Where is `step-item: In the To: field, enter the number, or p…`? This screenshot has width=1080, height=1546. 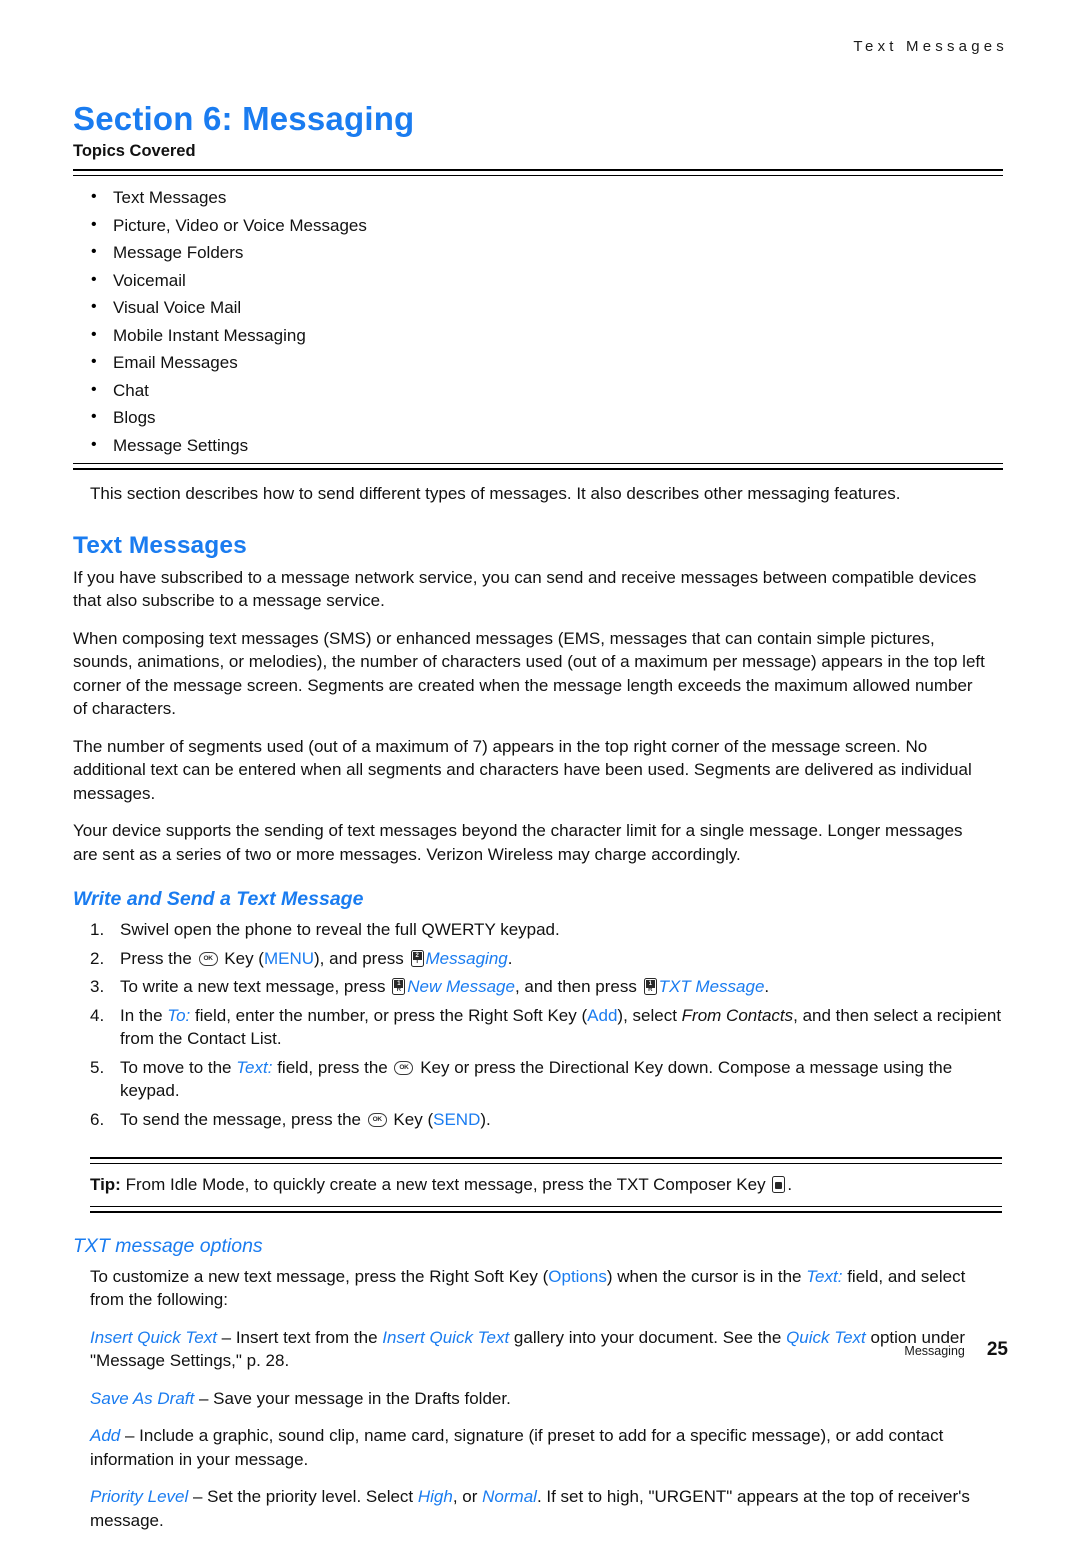
step-item: In the To: field, enter the number, or p… is located at coordinates (546, 1027).